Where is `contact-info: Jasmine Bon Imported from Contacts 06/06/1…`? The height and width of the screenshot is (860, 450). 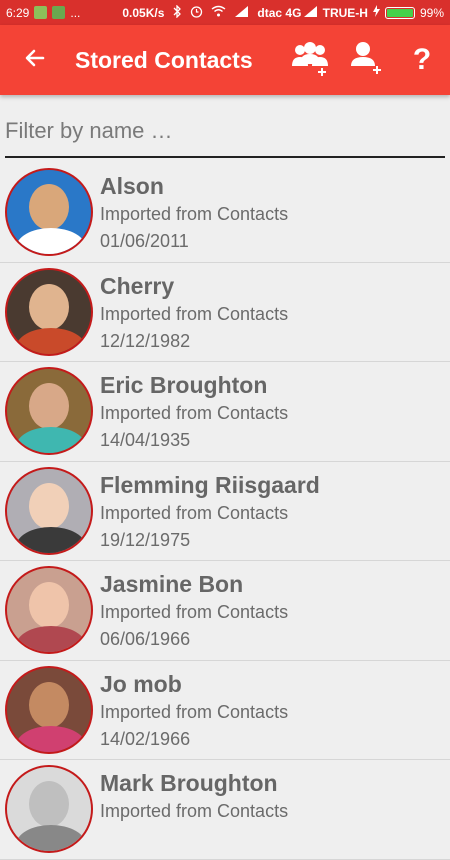 contact-info: Jasmine Bon Imported from Contacts 06/06/1… is located at coordinates (194, 607).